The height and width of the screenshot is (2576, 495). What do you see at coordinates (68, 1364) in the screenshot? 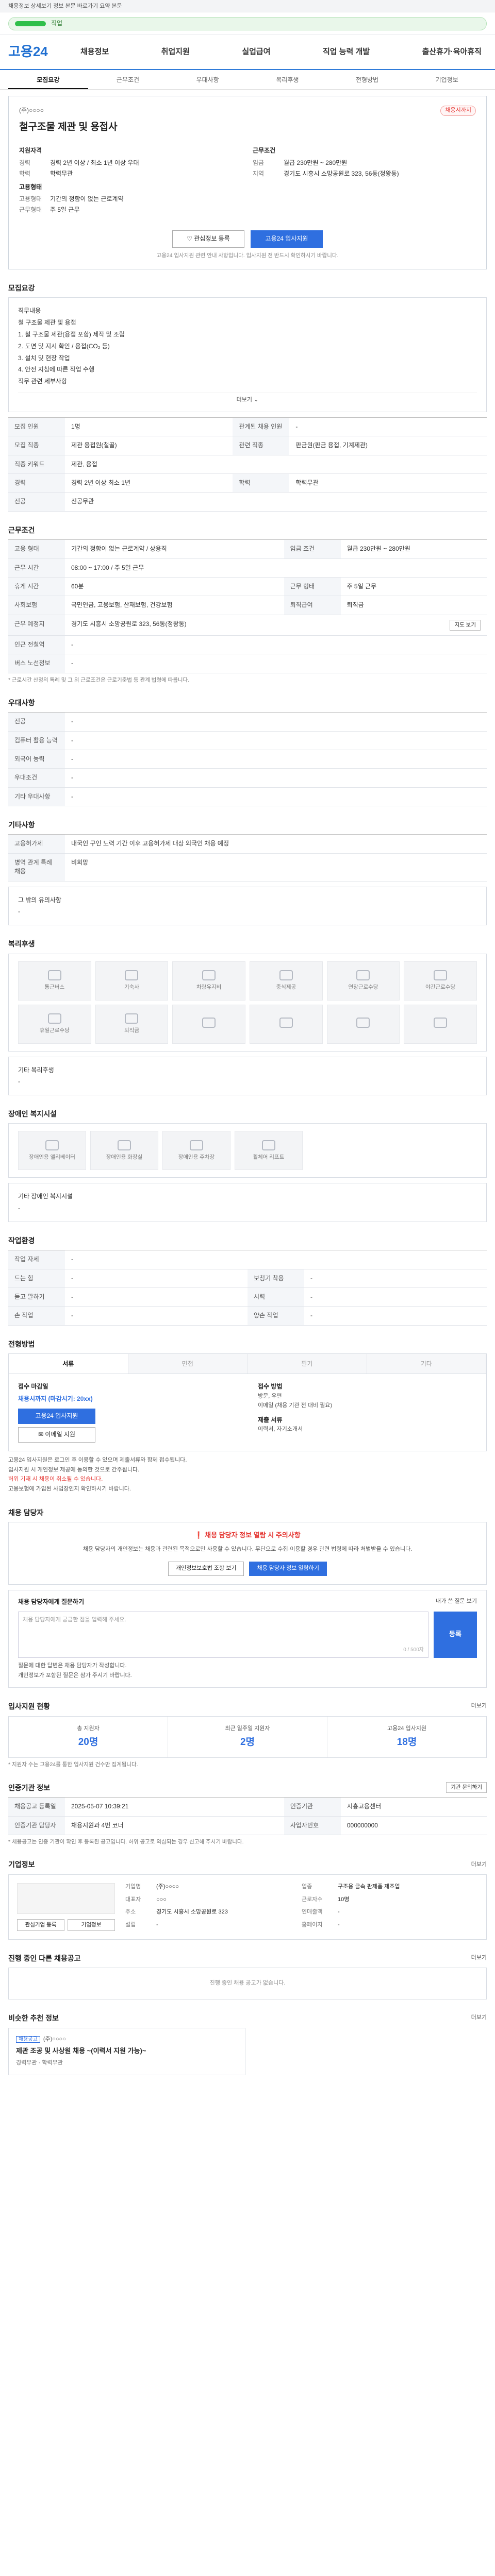
I see `screen-tab: 서류` at bounding box center [68, 1364].